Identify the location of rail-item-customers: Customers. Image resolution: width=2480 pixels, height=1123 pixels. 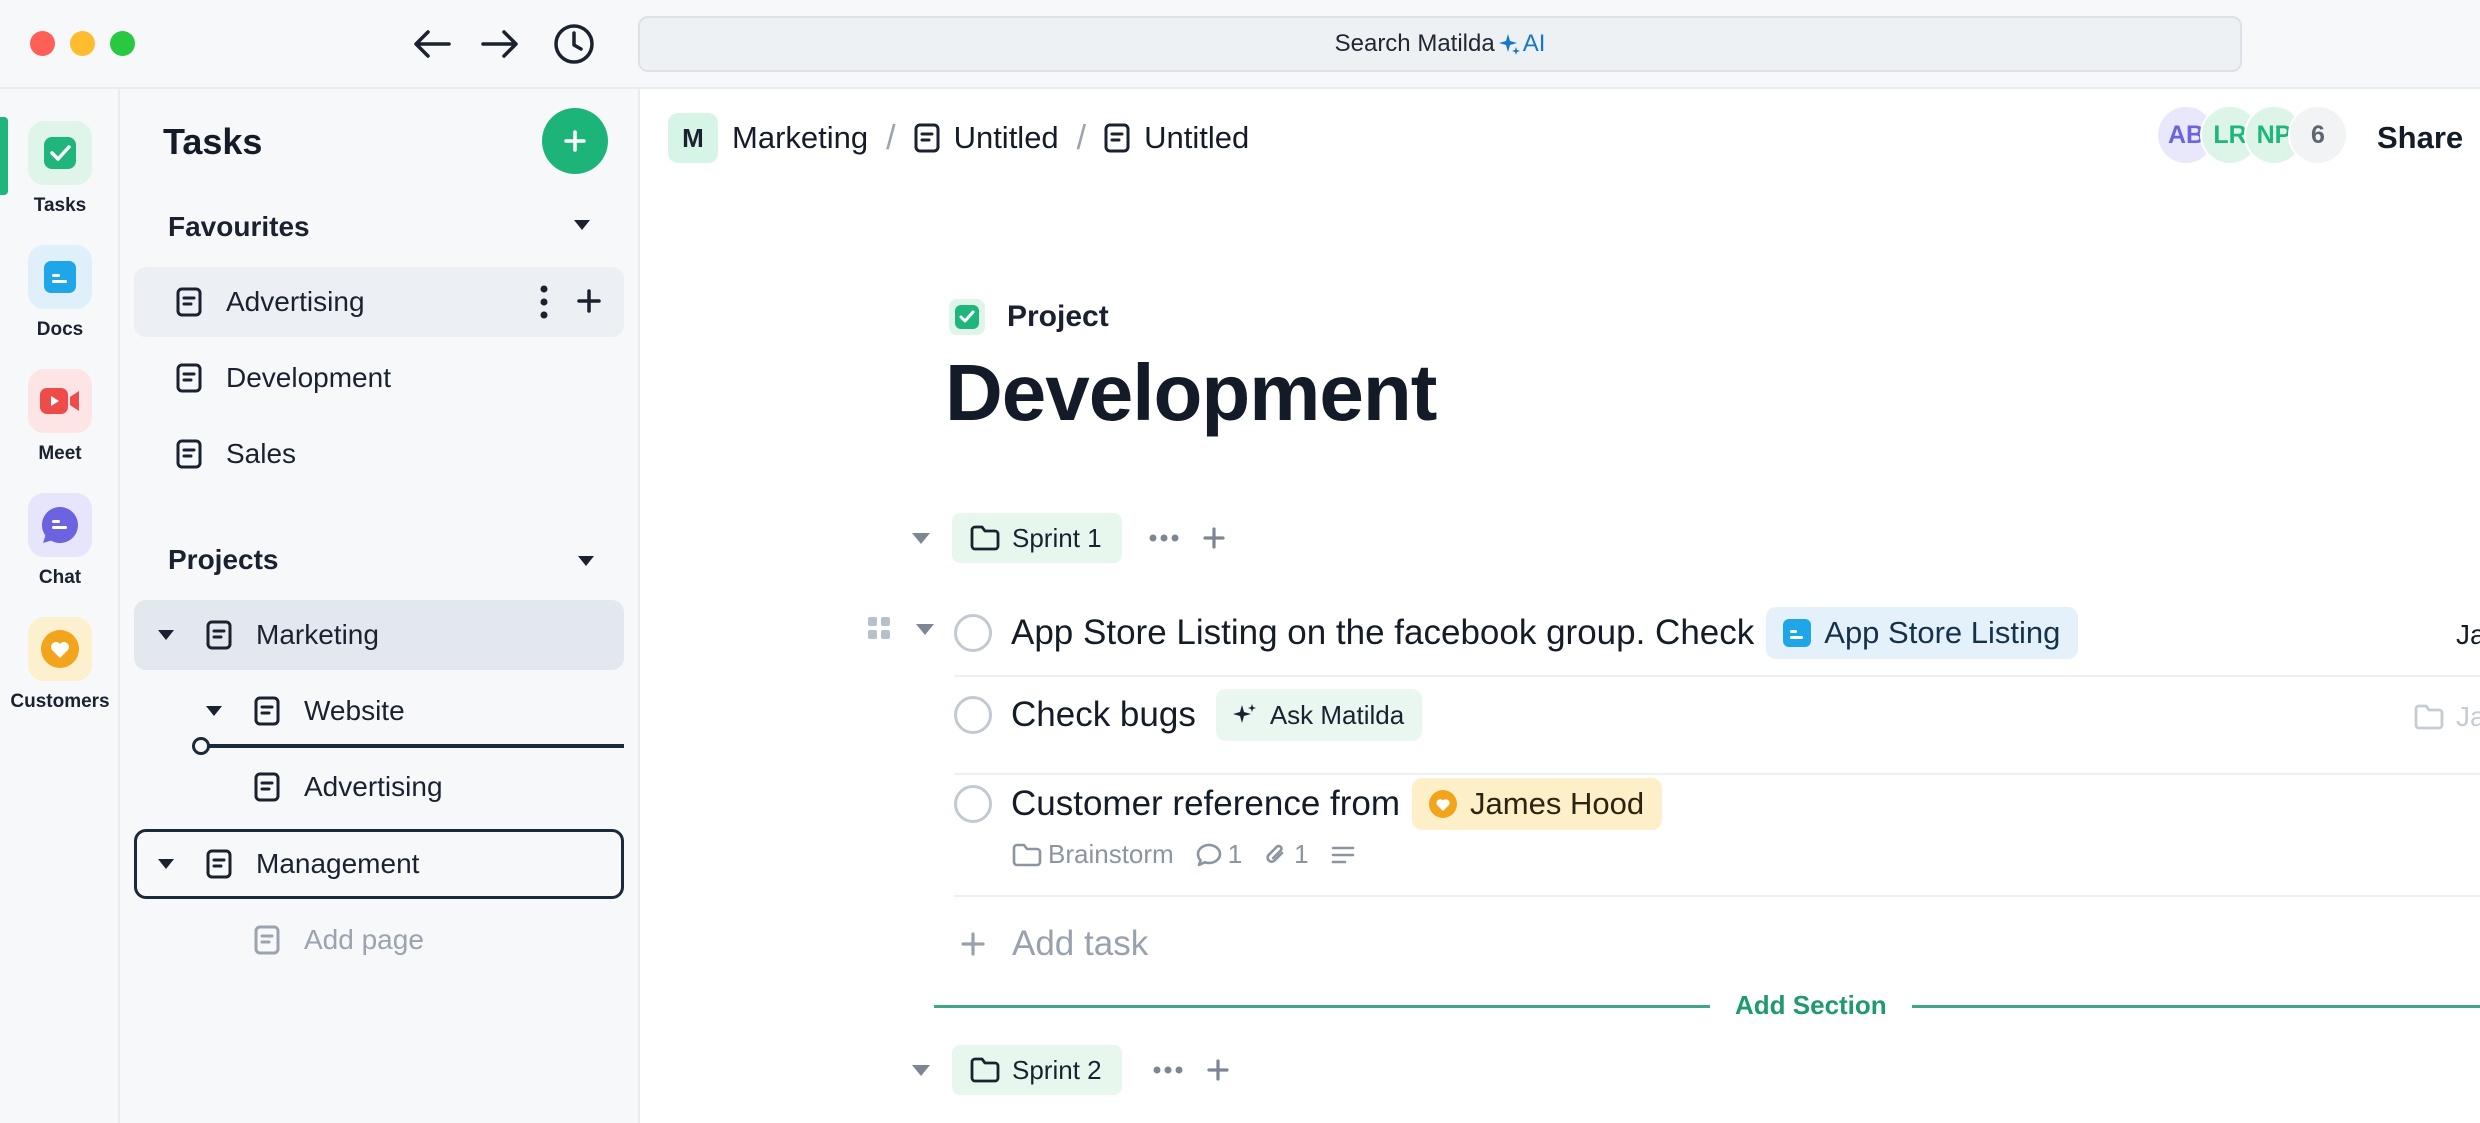
(60, 665).